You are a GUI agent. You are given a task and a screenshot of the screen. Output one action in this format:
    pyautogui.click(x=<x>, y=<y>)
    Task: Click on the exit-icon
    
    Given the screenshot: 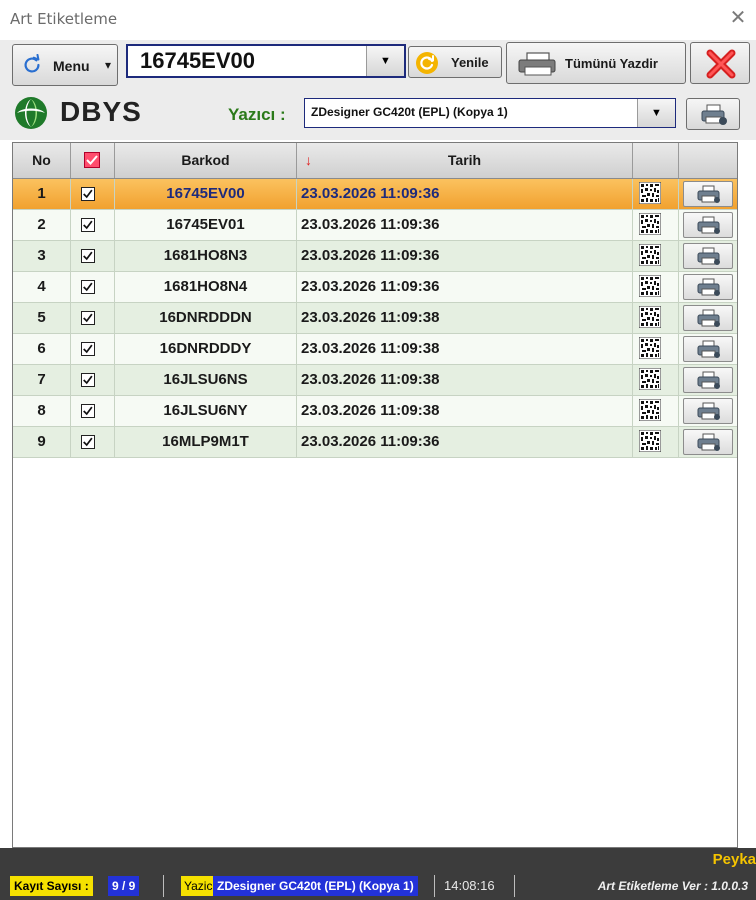 What is the action you would take?
    pyautogui.click(x=721, y=64)
    